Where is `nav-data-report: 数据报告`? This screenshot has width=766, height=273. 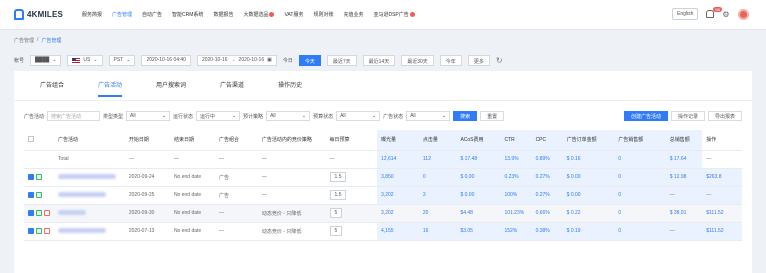 nav-data-report: 数据报告 is located at coordinates (223, 14).